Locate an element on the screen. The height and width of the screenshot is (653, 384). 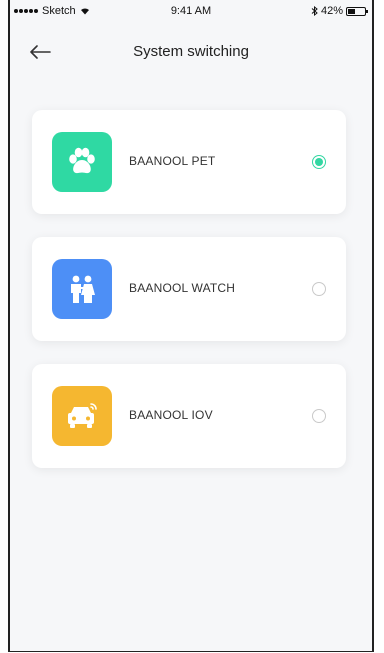
pet-app-icon is located at coordinates (82, 162).